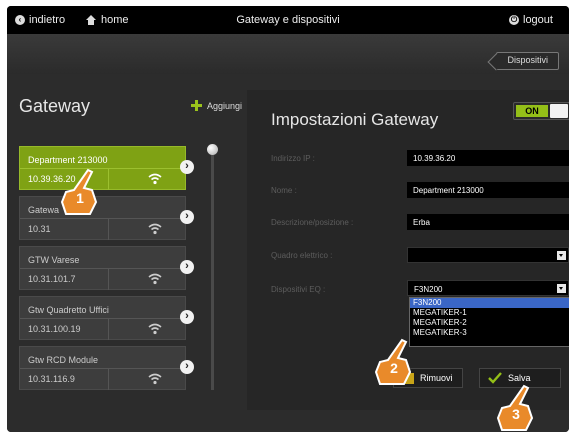 The width and height of the screenshot is (574, 438). Describe the element at coordinates (488, 288) in the screenshot. I see `devices-select: F3N200` at that location.